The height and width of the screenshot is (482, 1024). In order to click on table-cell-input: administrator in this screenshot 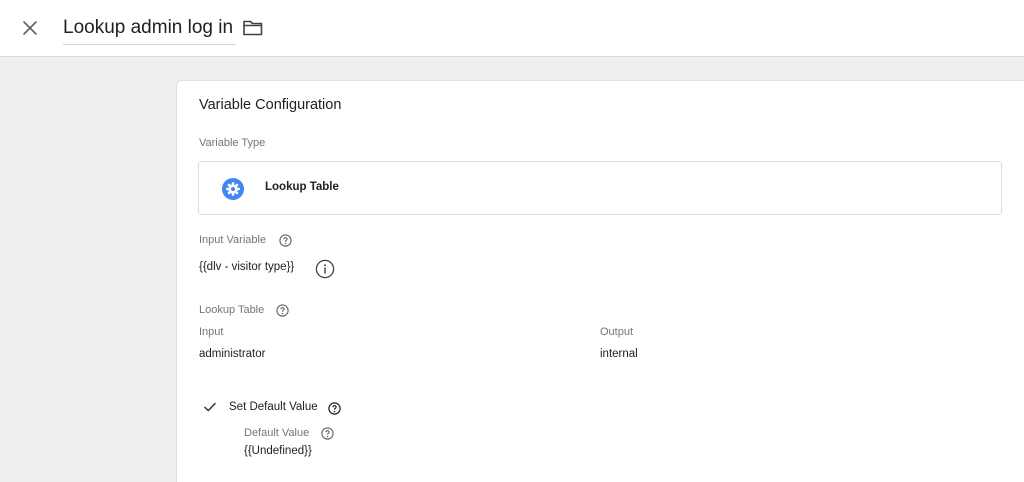, I will do `click(232, 354)`.